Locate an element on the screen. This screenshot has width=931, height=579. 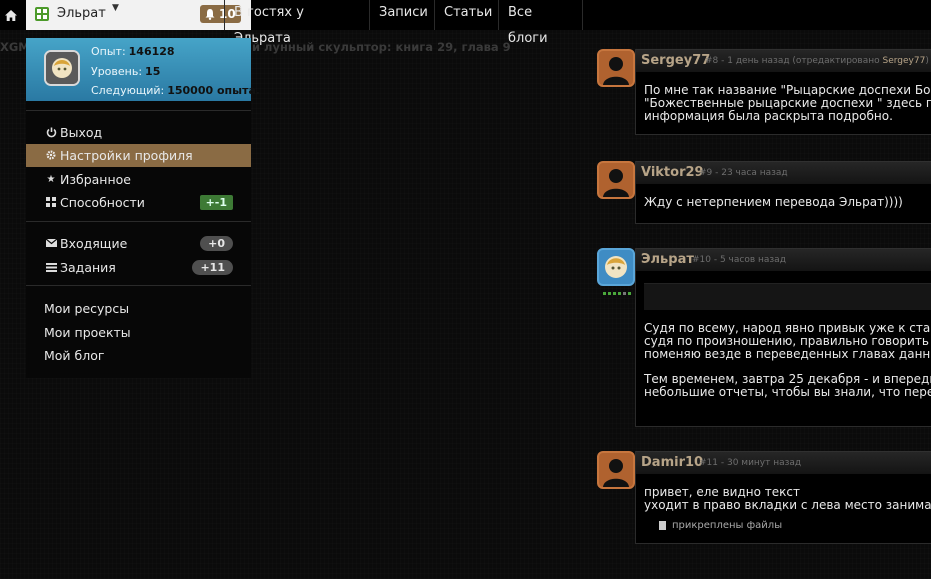
comment-meta: #10 - 5 часов назад is located at coordinates (739, 260).